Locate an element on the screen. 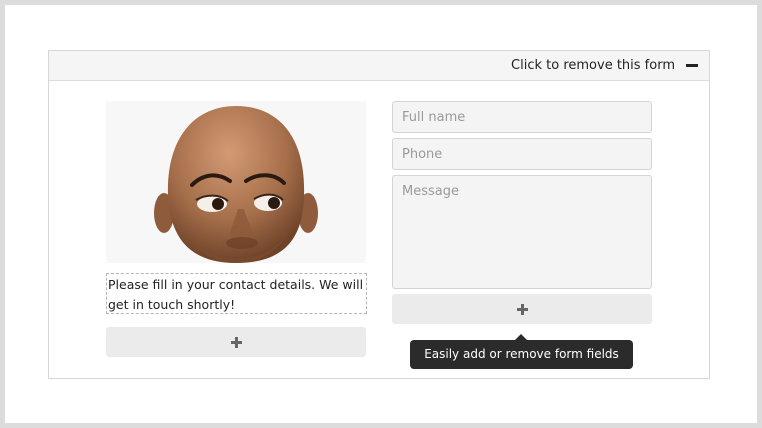 The height and width of the screenshot is (428, 762). man-photo-illustration is located at coordinates (236, 182).